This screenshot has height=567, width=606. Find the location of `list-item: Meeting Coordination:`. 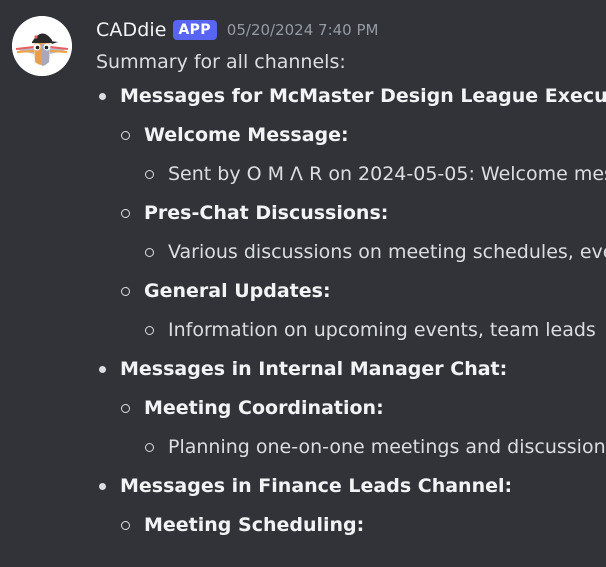

list-item: Meeting Coordination: is located at coordinates (351, 408).